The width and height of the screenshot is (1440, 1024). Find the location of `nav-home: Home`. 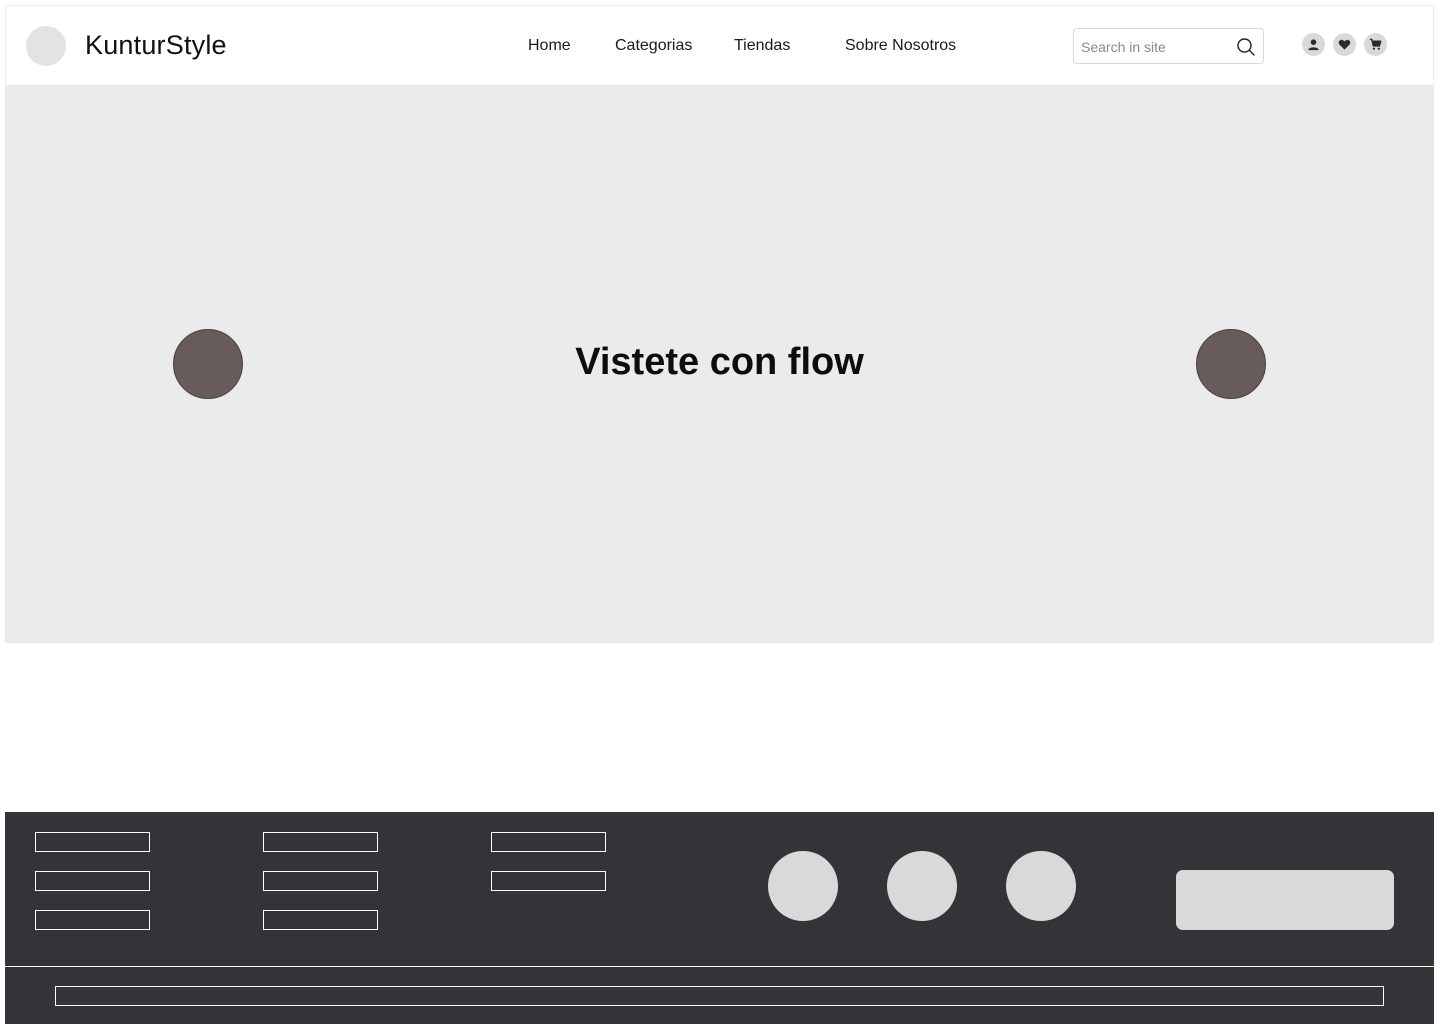

nav-home: Home is located at coordinates (549, 46).